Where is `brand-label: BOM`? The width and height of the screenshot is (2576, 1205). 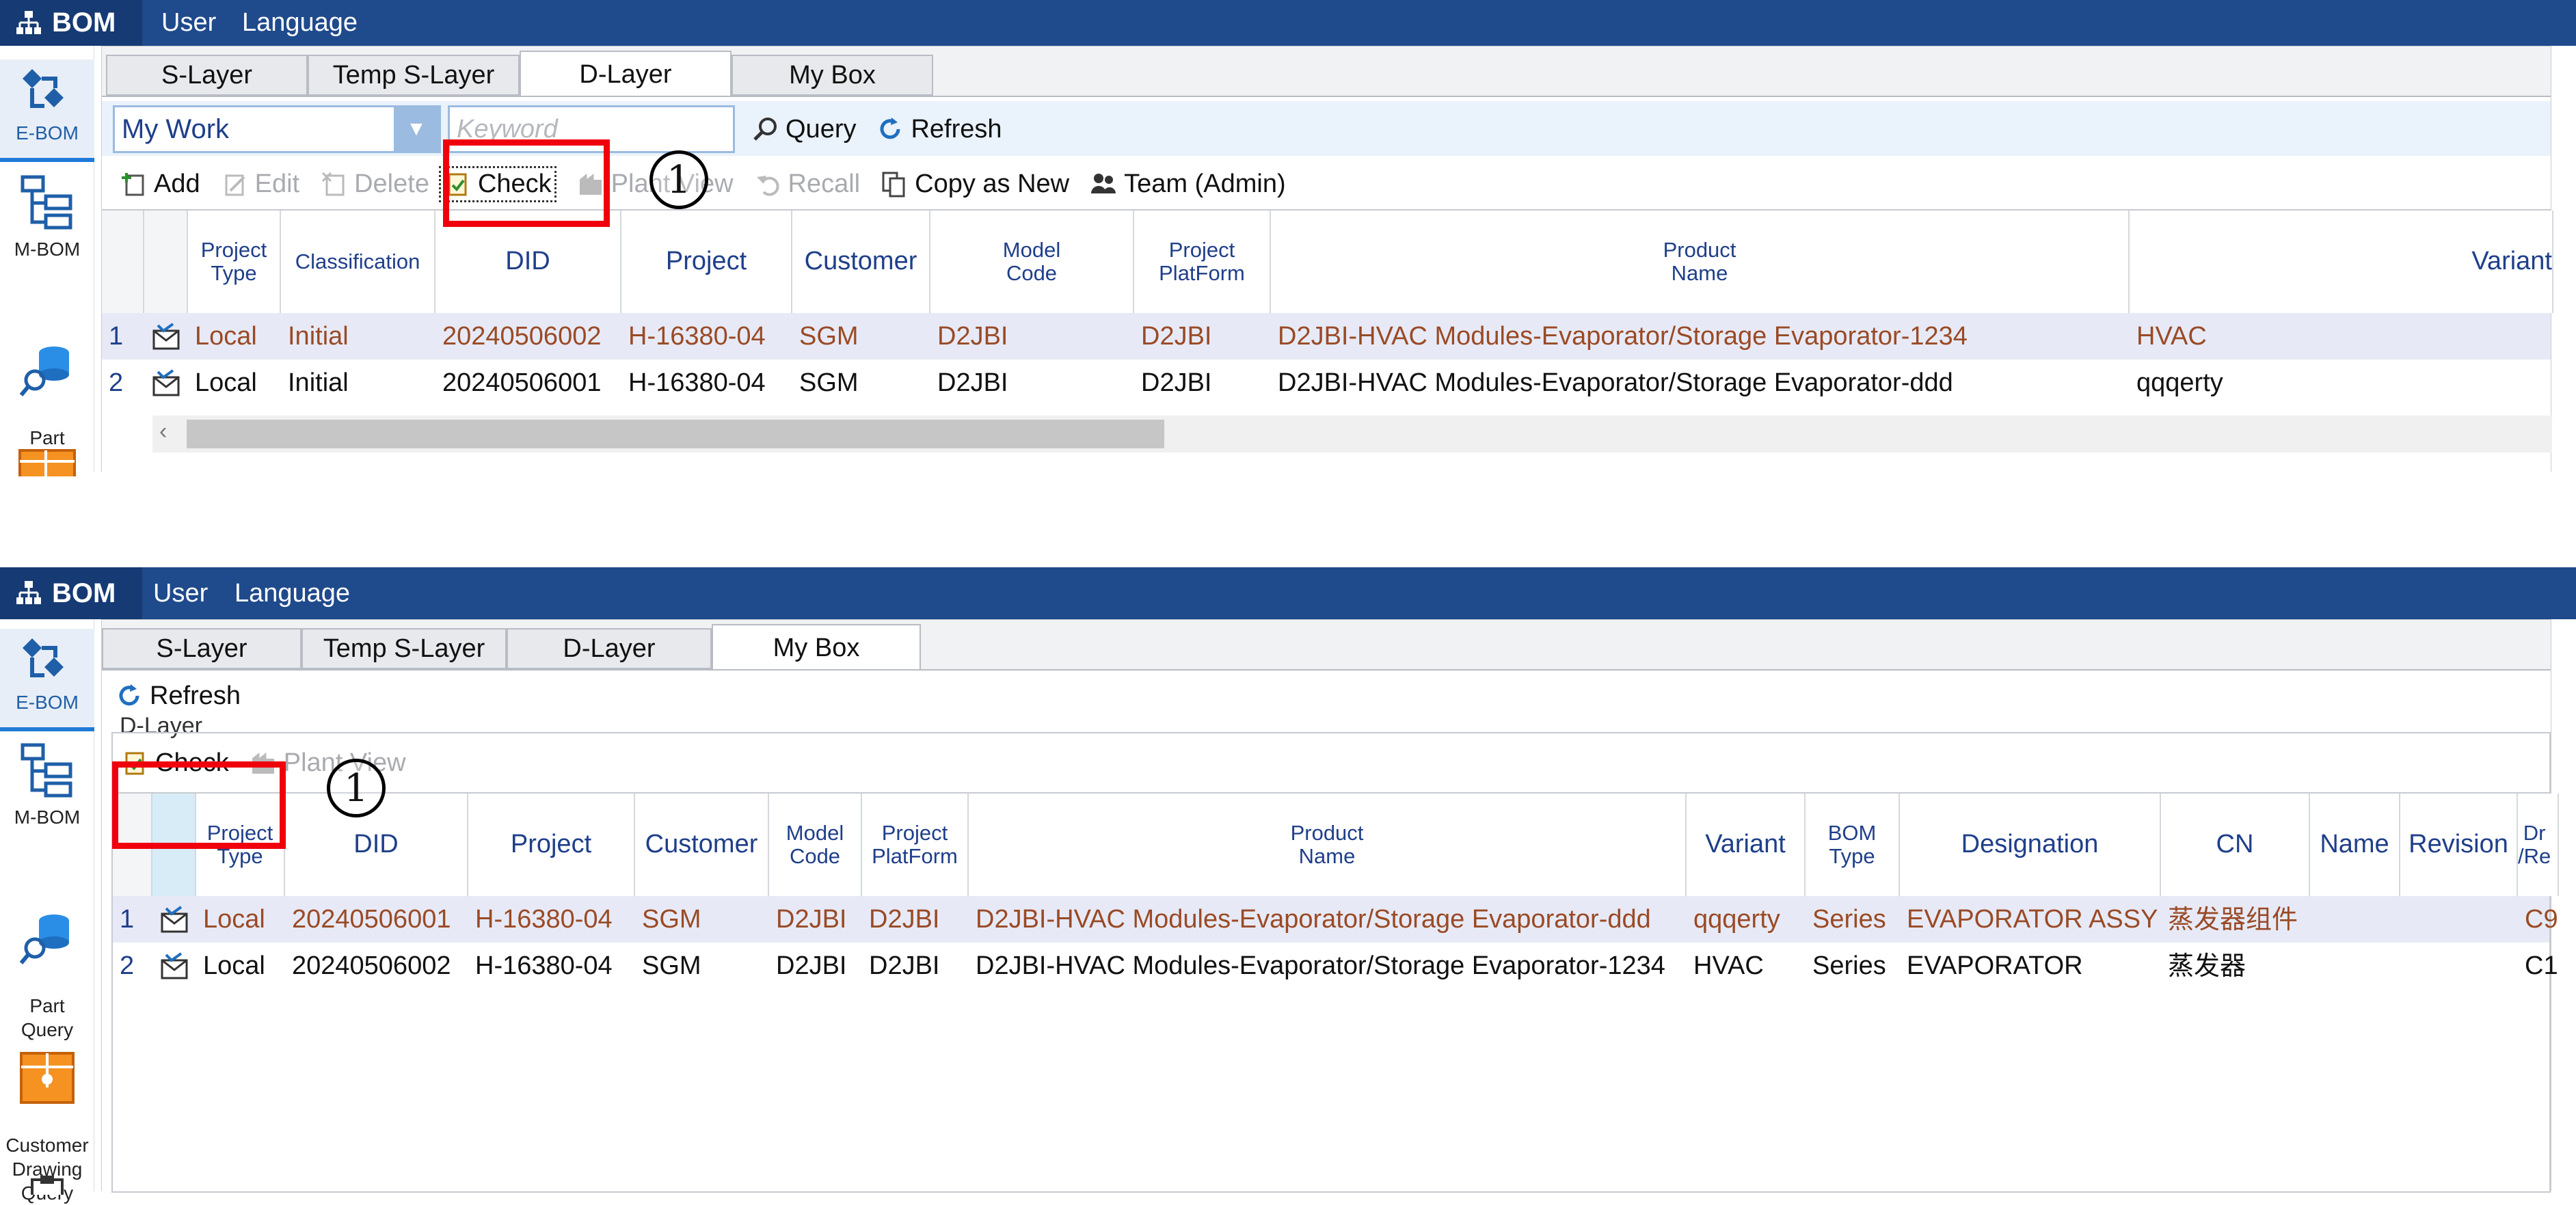 brand-label: BOM is located at coordinates (84, 23).